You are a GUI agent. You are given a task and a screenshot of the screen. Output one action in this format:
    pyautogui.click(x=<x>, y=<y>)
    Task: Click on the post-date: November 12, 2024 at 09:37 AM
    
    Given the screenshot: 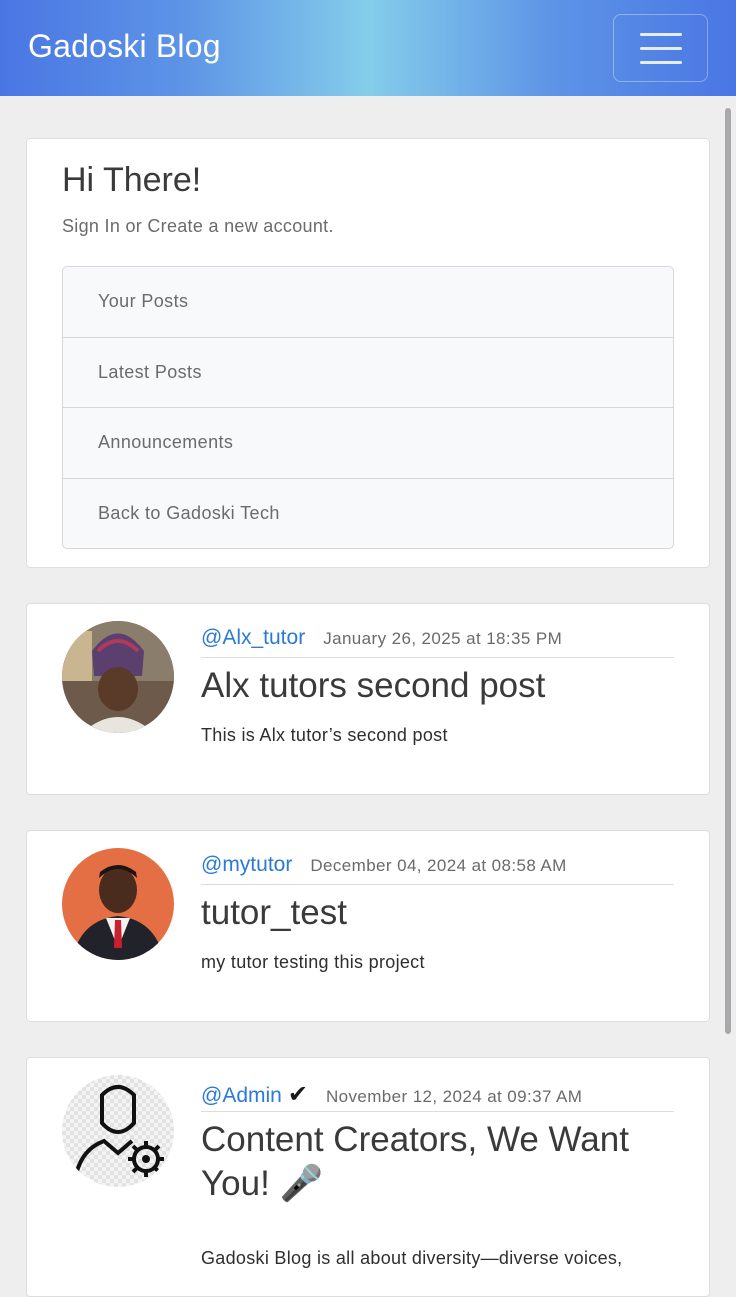 What is the action you would take?
    pyautogui.click(x=454, y=1096)
    